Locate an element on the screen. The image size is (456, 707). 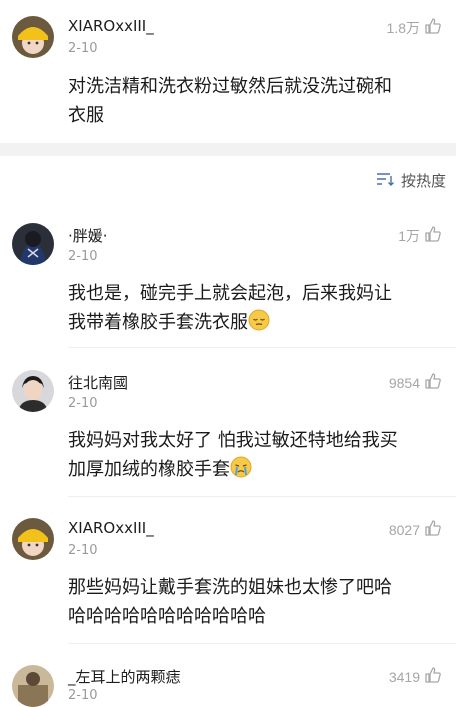
like-count: 1万 is located at coordinates (409, 236).